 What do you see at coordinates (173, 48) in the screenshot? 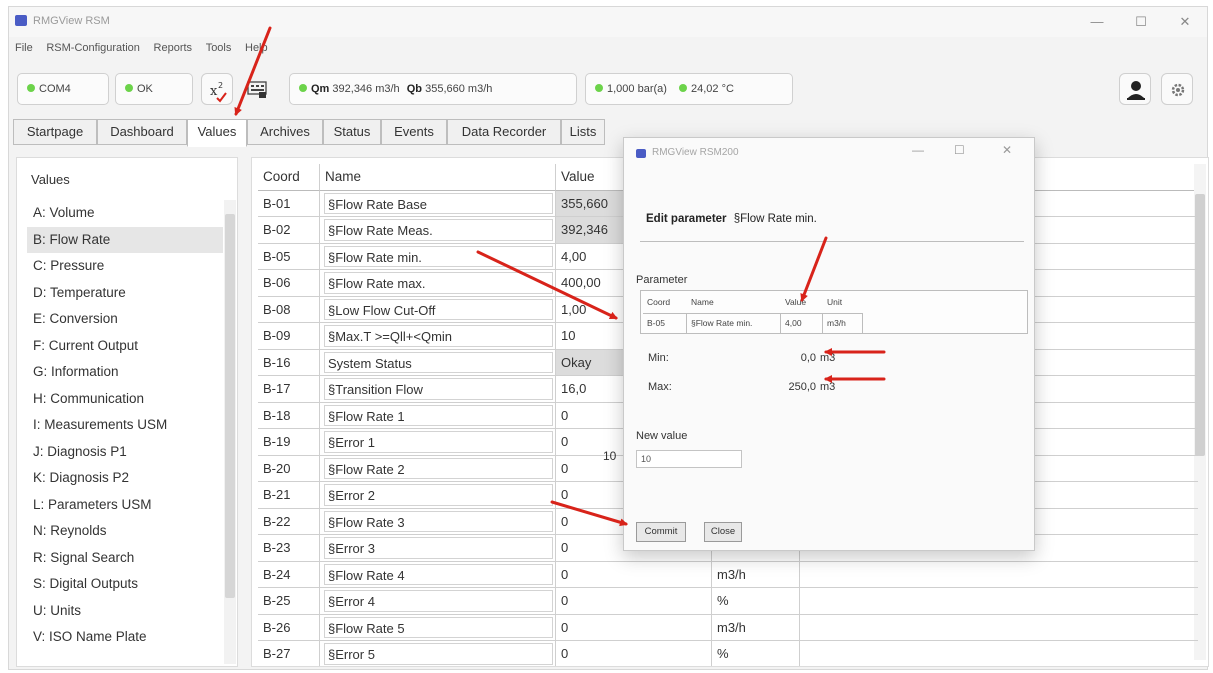
I see `menu-reports: Reports` at bounding box center [173, 48].